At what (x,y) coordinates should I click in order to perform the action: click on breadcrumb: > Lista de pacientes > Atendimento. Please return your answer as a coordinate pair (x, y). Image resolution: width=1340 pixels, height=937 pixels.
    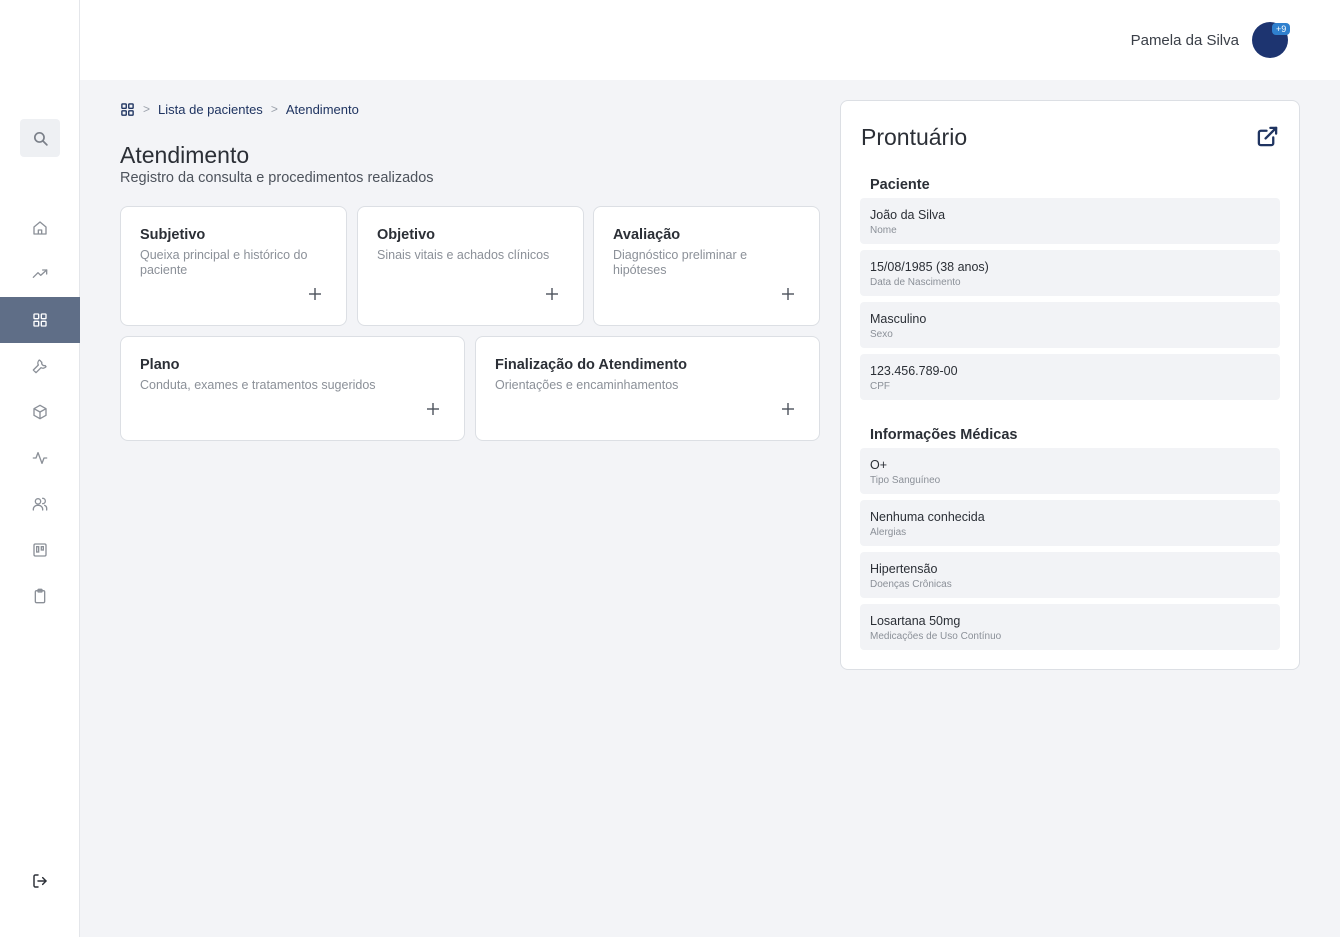
    Looking at the image, I should click on (239, 109).